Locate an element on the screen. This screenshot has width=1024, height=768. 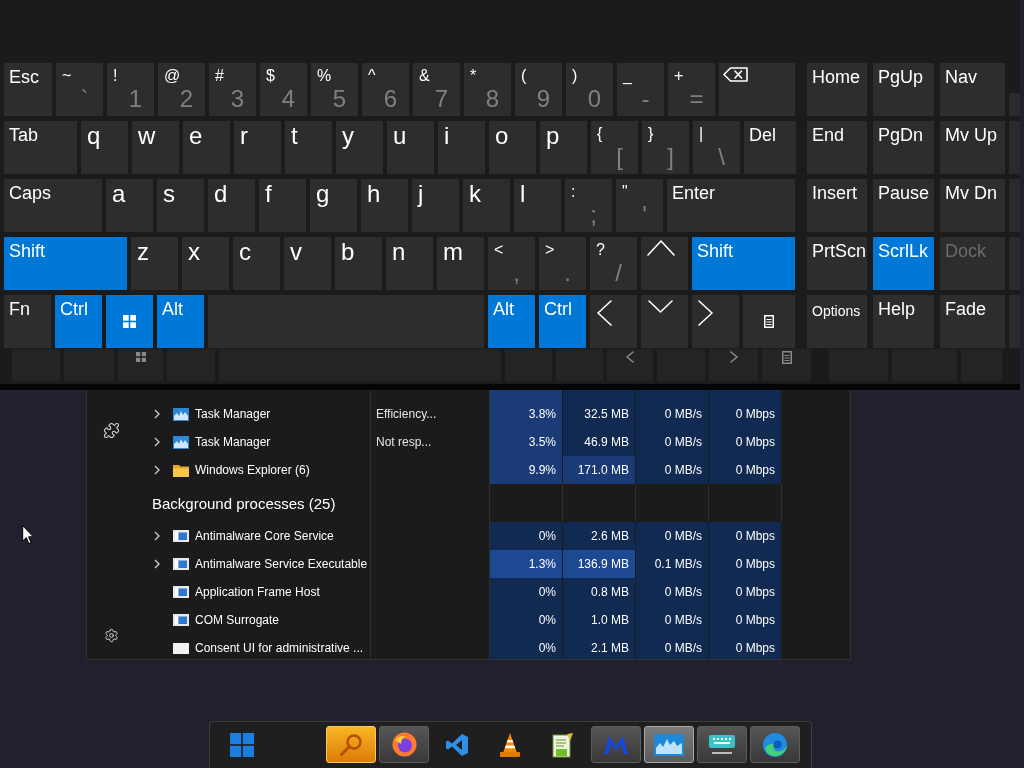
settings-icon is located at coordinates (111, 635).